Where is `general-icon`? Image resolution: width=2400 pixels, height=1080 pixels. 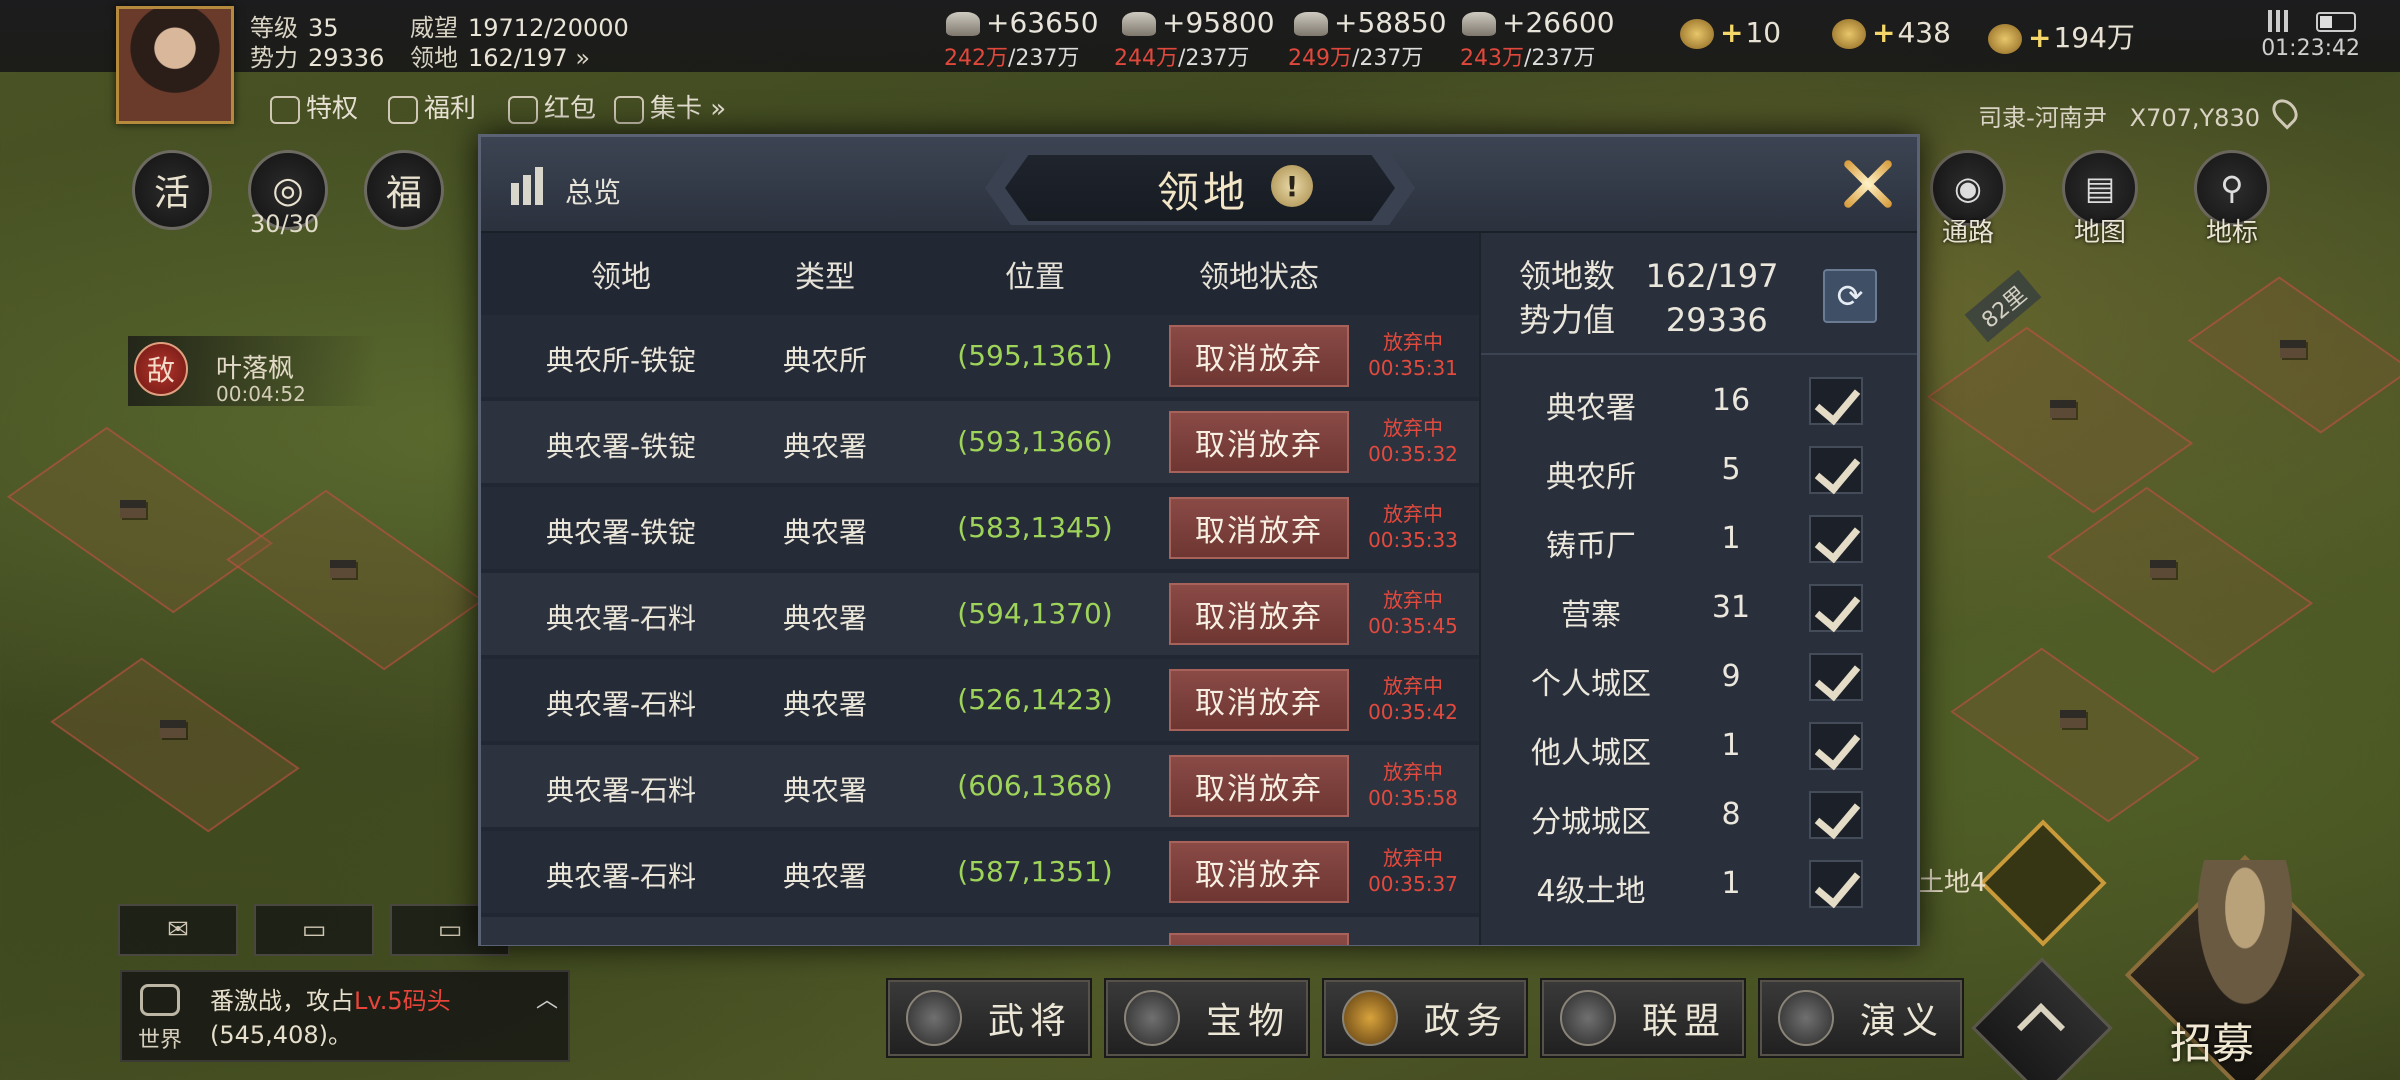
general-icon is located at coordinates (934, 1018).